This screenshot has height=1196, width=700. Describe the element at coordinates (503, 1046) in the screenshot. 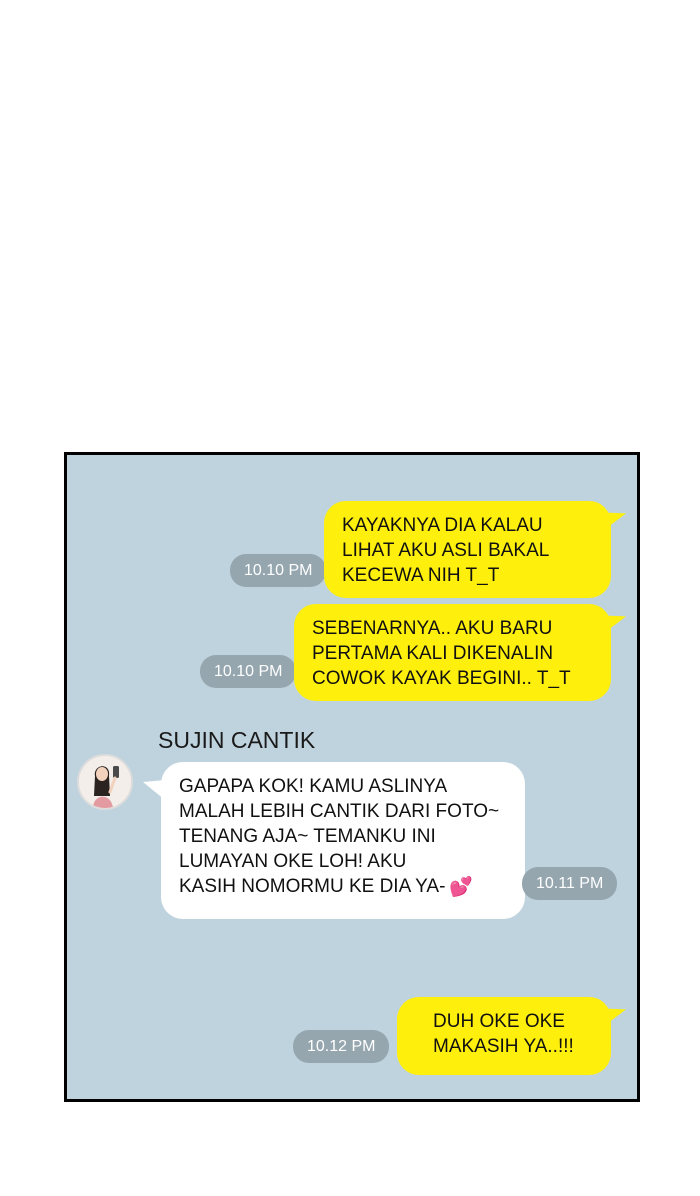

I see `message-text-line: MAKASIH YA..!!!` at that location.